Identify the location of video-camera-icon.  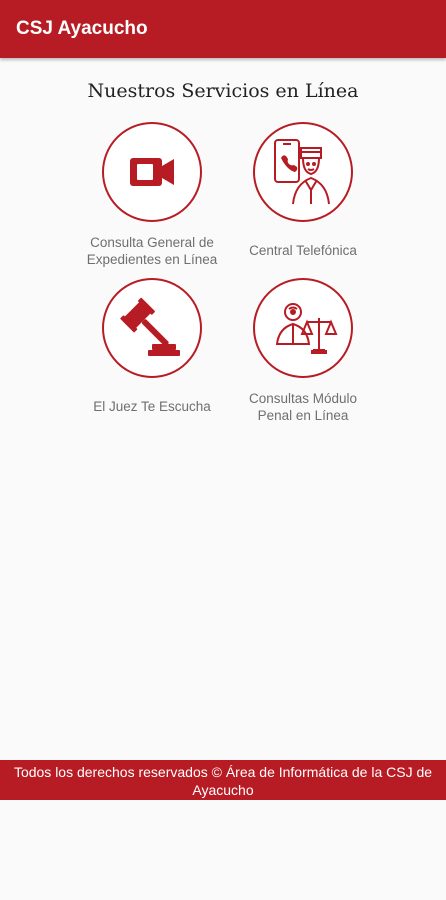
(152, 172).